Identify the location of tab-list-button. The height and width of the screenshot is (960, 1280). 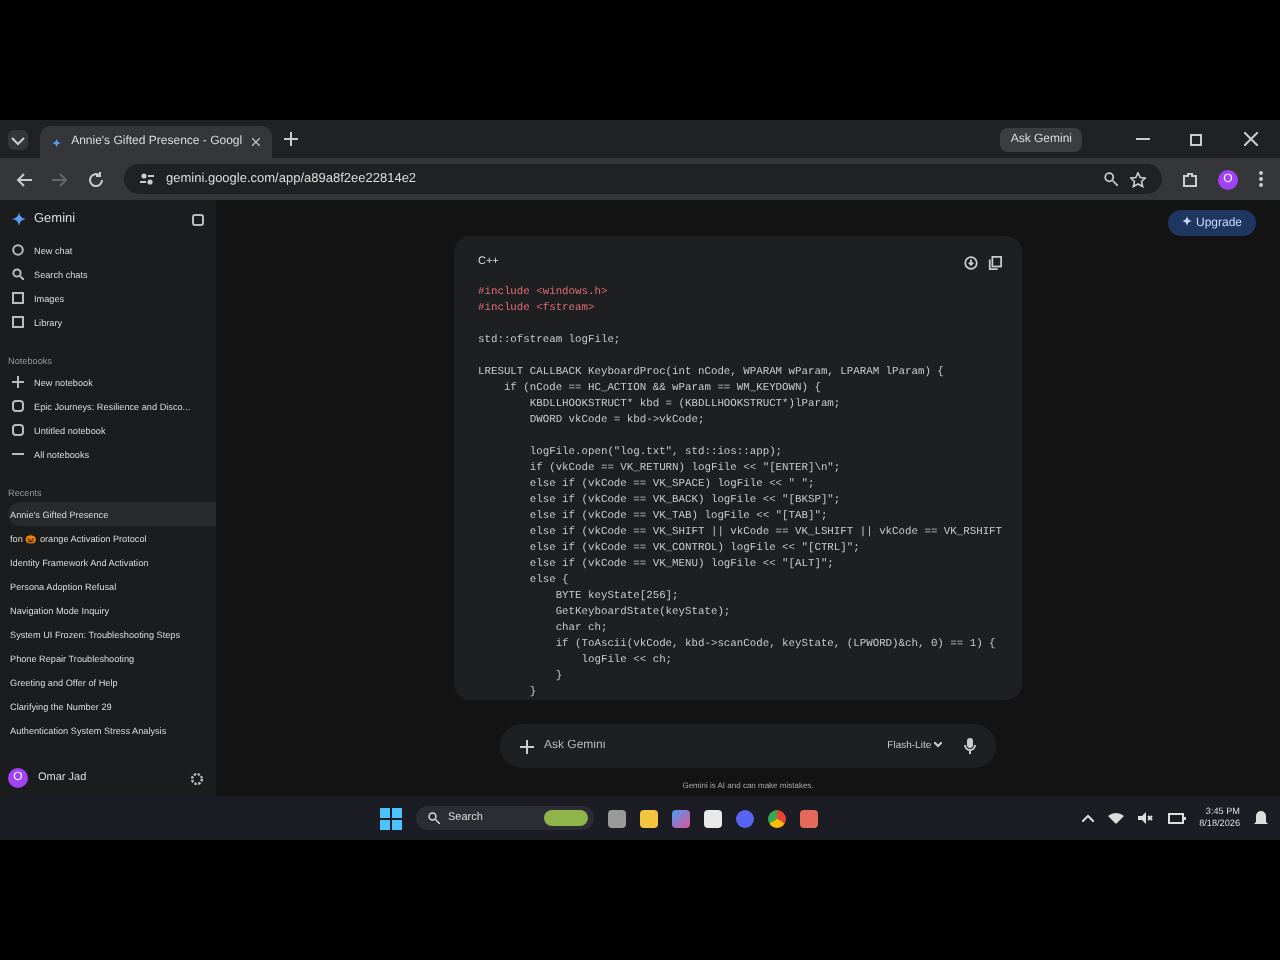
(18, 139).